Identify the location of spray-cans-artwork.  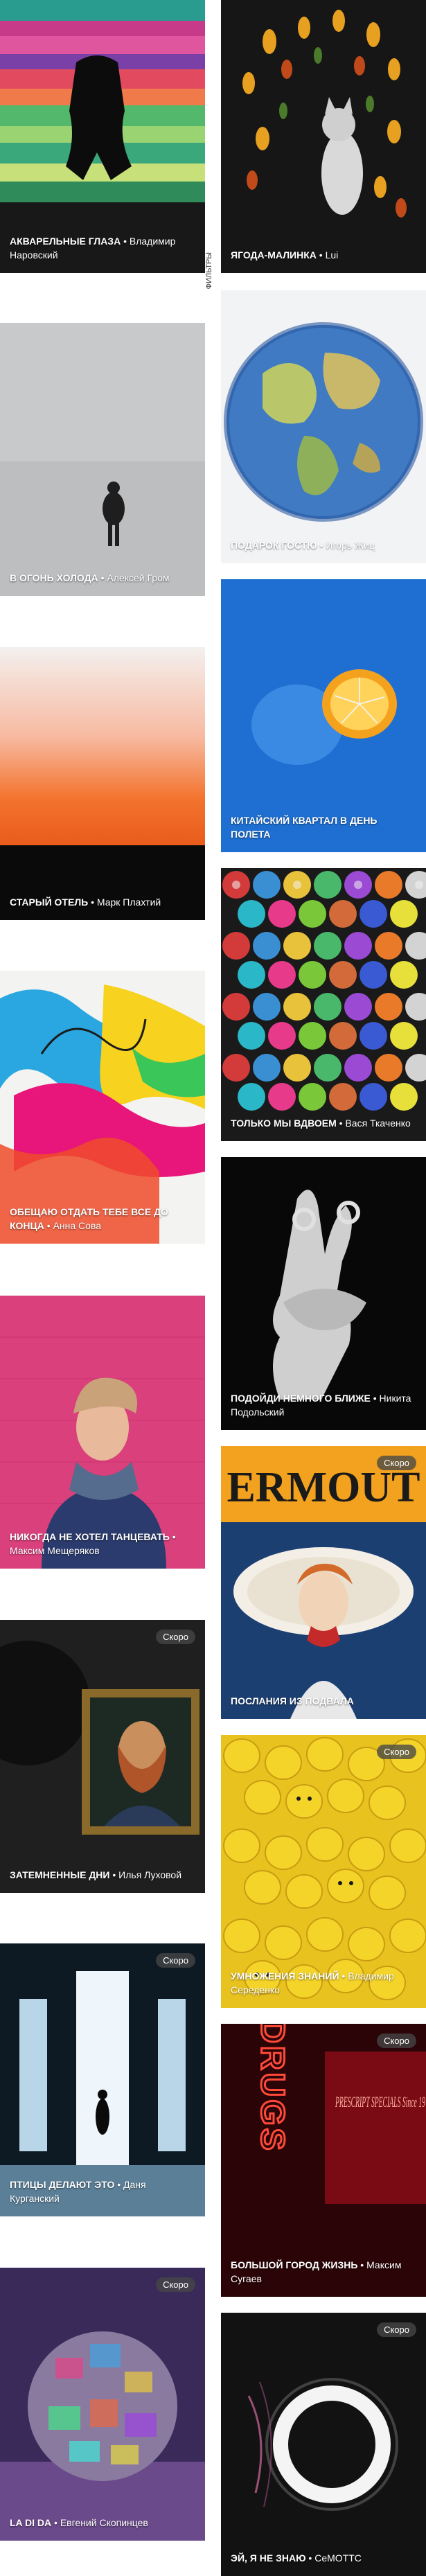
(323, 1005).